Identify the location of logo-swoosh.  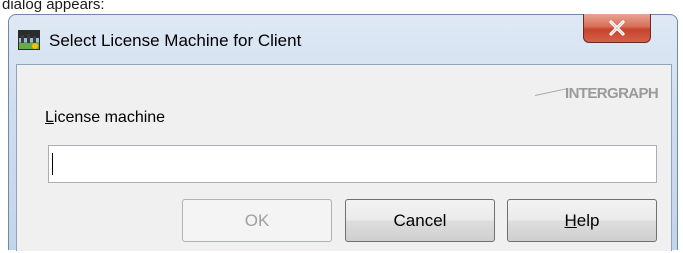
(551, 91).